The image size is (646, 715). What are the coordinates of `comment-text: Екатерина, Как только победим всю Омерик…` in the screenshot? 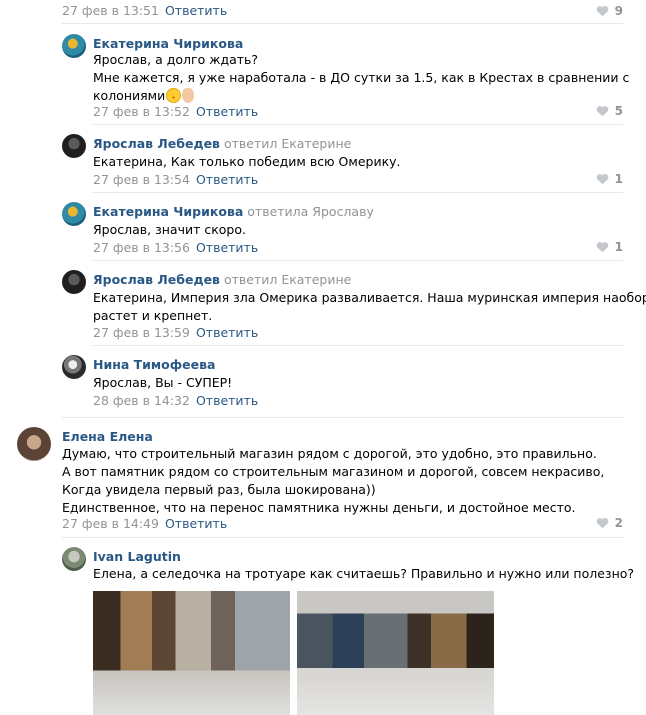 It's located at (247, 161).